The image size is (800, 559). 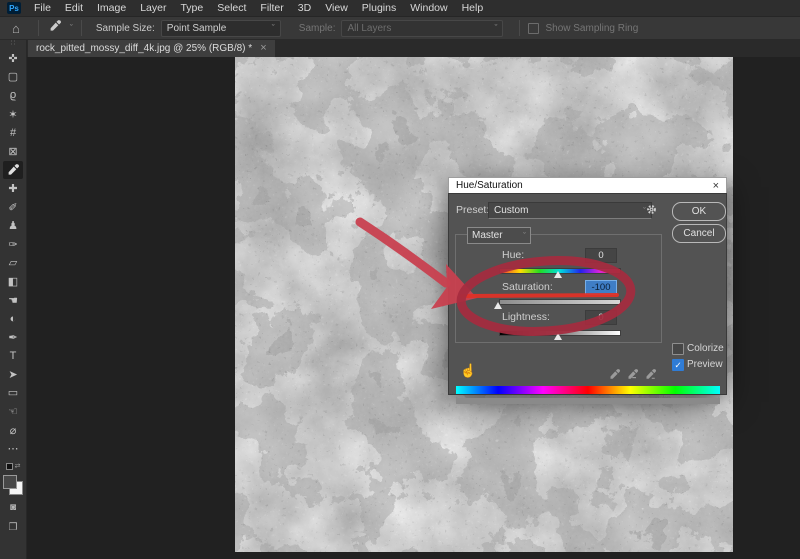 What do you see at coordinates (587, 185) in the screenshot?
I see `dialog-title-bar: Hue/Saturation ×` at bounding box center [587, 185].